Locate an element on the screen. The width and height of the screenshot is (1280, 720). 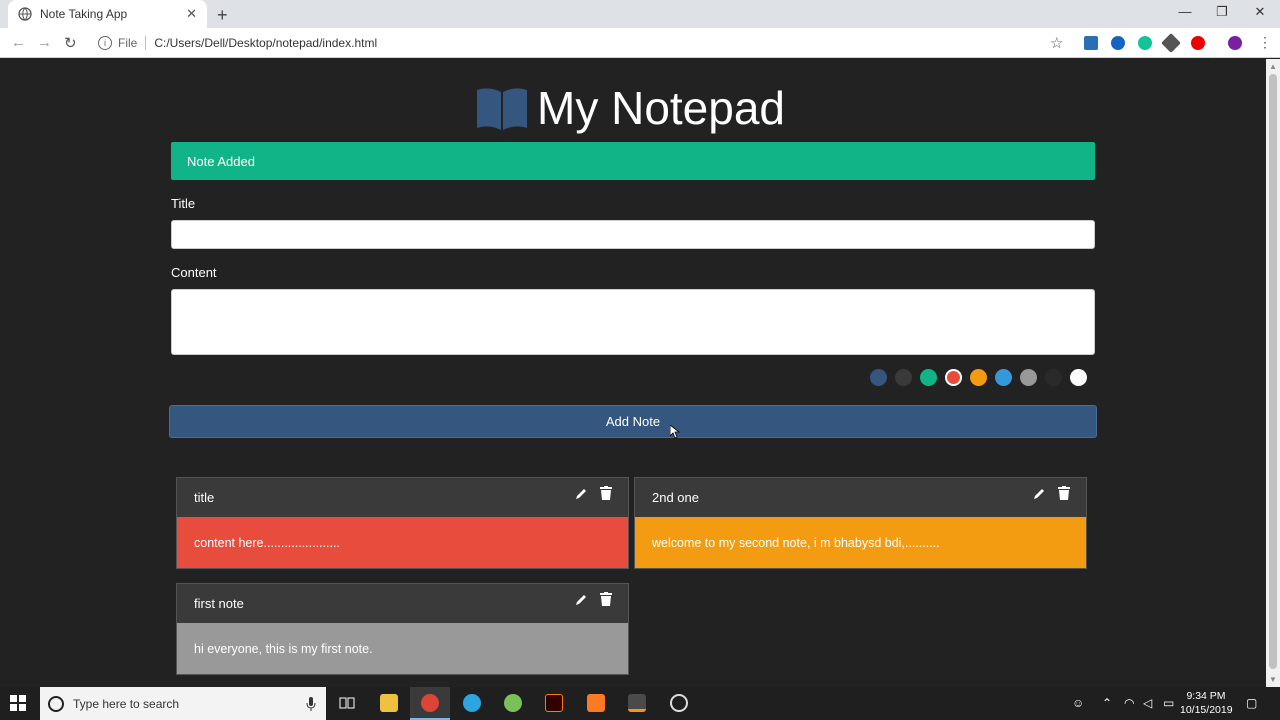
action-center-icon: ▢ is located at coordinates (1251, 703).